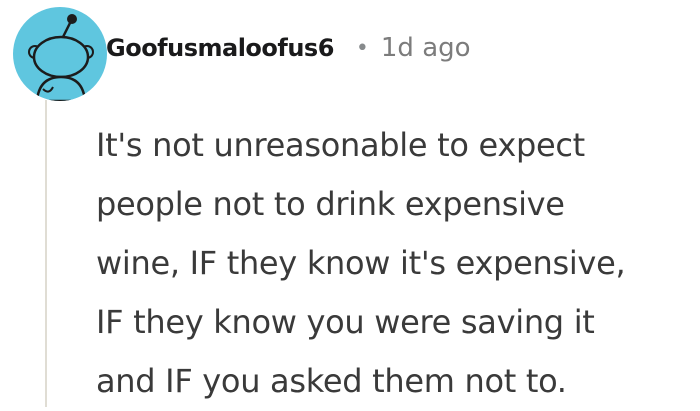 This screenshot has height=411, width=700. Describe the element at coordinates (345, 322) in the screenshot. I see `comment-body-line: IF they know you were saving it` at that location.